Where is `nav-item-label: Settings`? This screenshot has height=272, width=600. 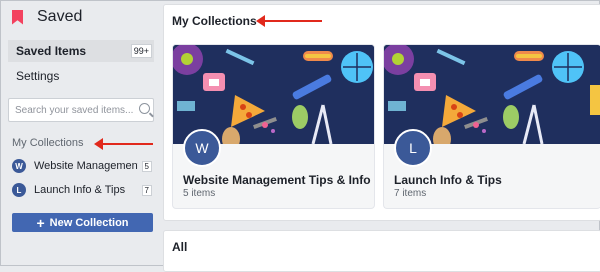
nav-item-label: Settings is located at coordinates (38, 76).